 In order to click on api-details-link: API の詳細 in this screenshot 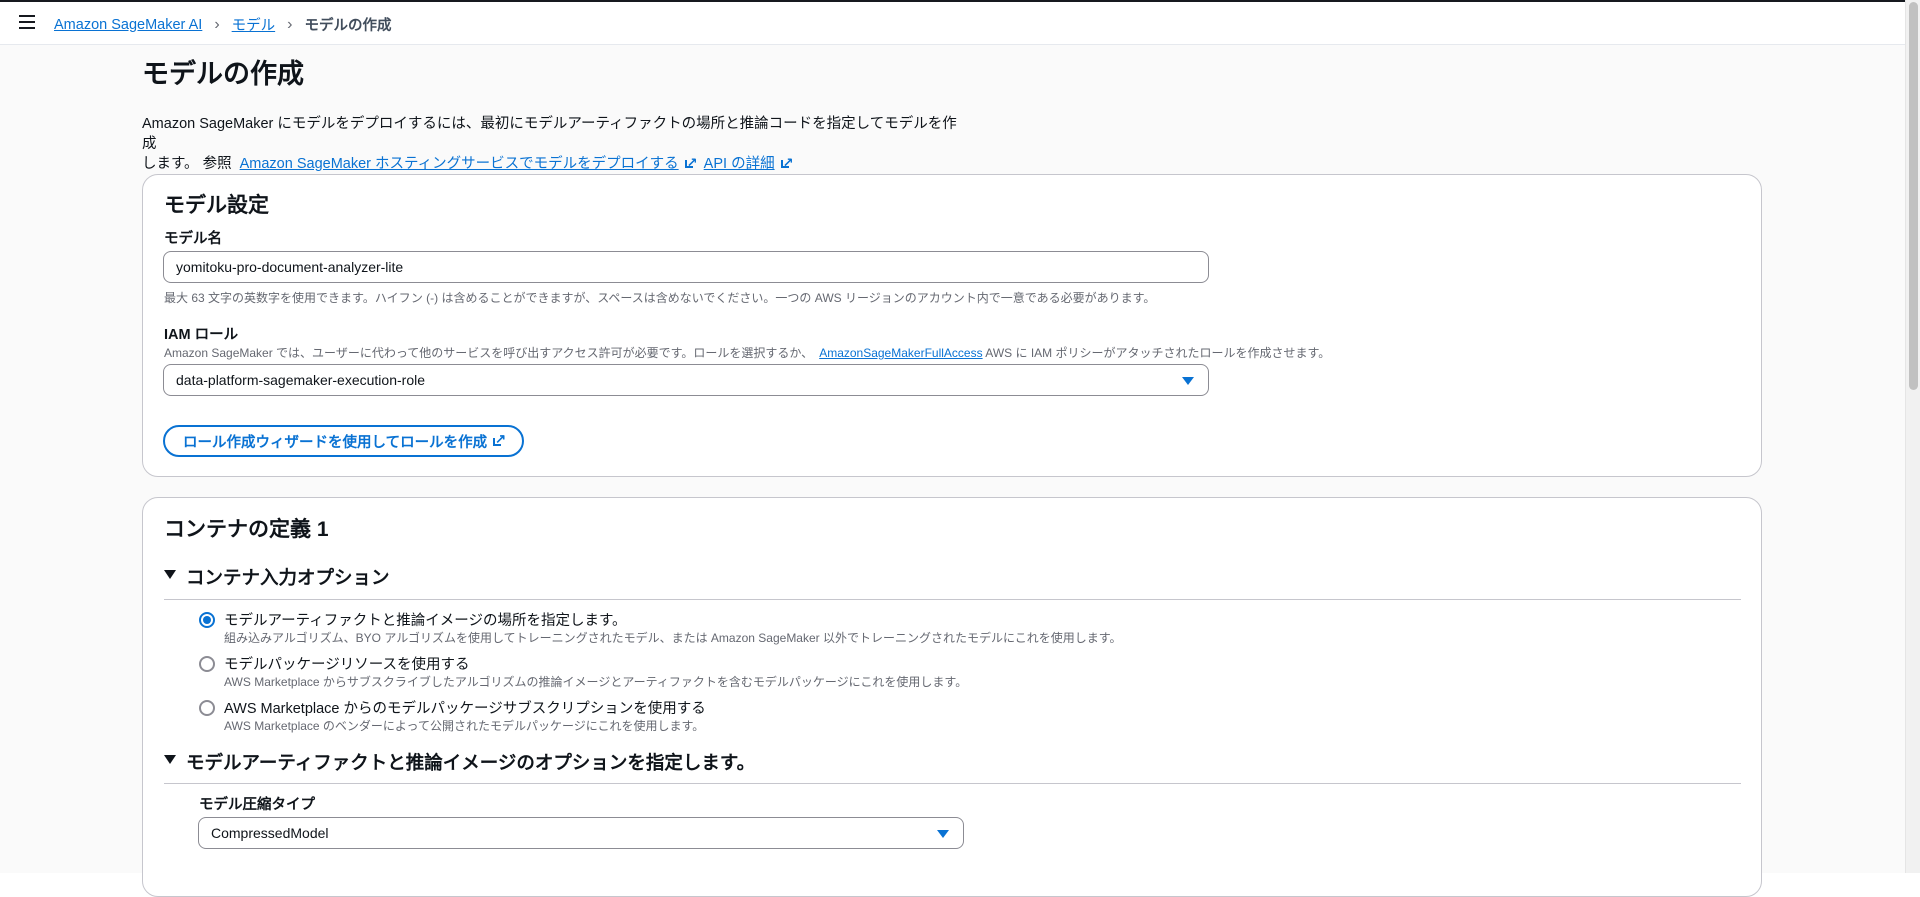, I will do `click(748, 163)`.